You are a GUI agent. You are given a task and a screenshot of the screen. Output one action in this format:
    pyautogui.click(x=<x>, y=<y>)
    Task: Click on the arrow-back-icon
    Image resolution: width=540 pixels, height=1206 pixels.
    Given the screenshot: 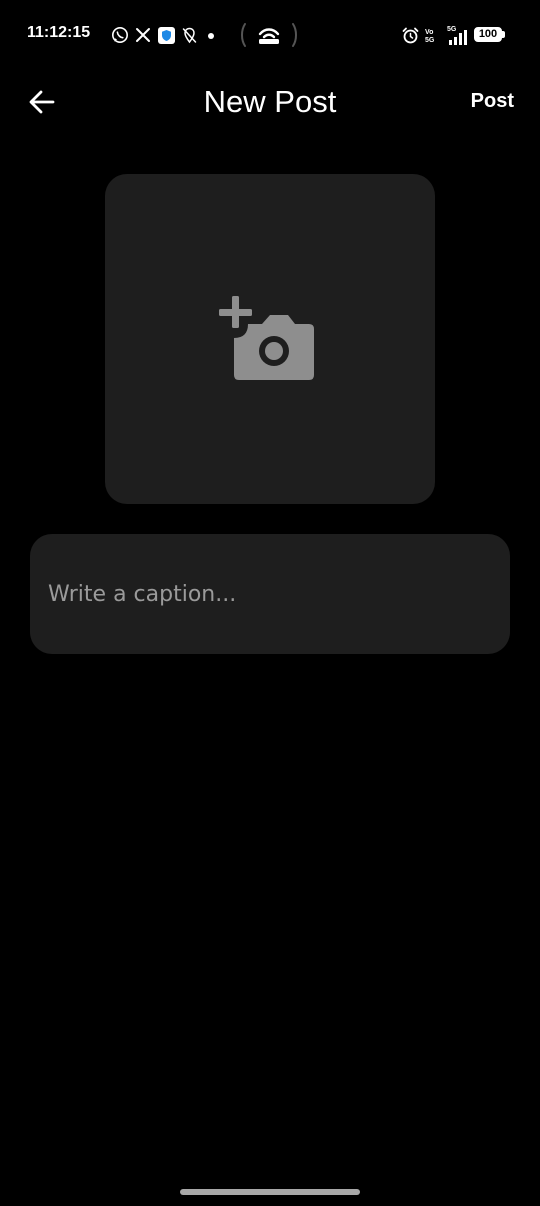 What is the action you would take?
    pyautogui.click(x=42, y=102)
    